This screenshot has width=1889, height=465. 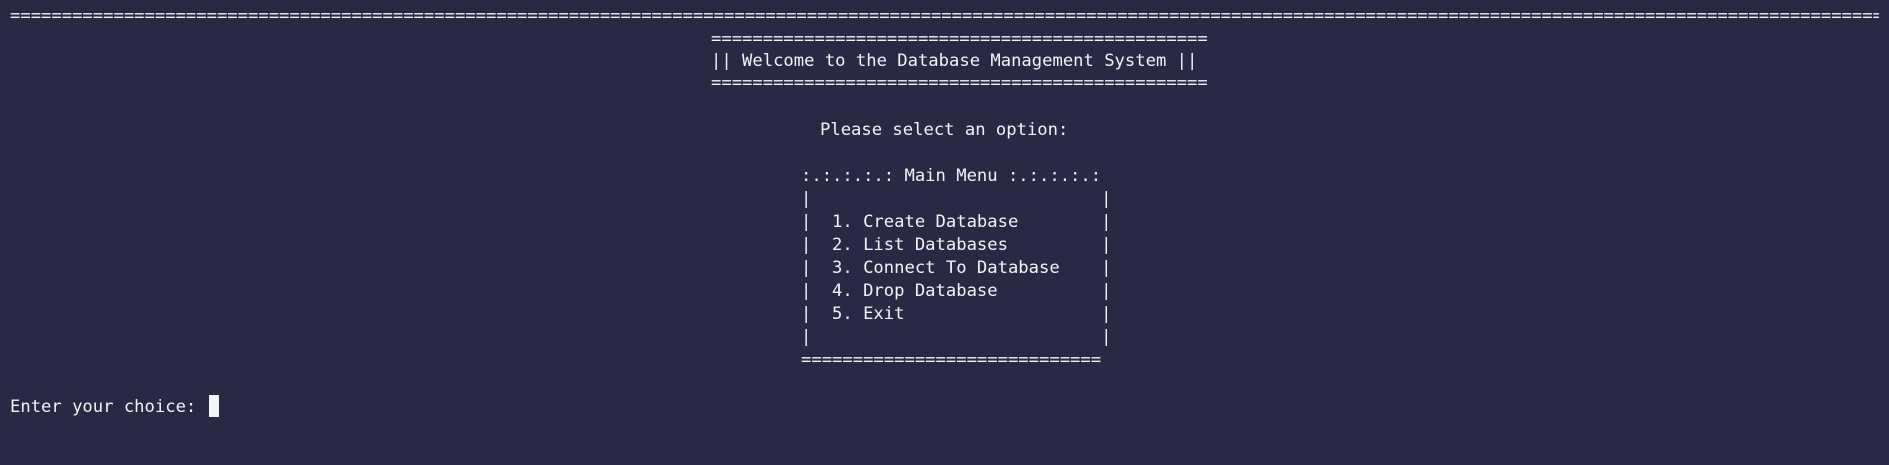 What do you see at coordinates (956, 314) in the screenshot?
I see `menu-item-exit: | 5. Exit |` at bounding box center [956, 314].